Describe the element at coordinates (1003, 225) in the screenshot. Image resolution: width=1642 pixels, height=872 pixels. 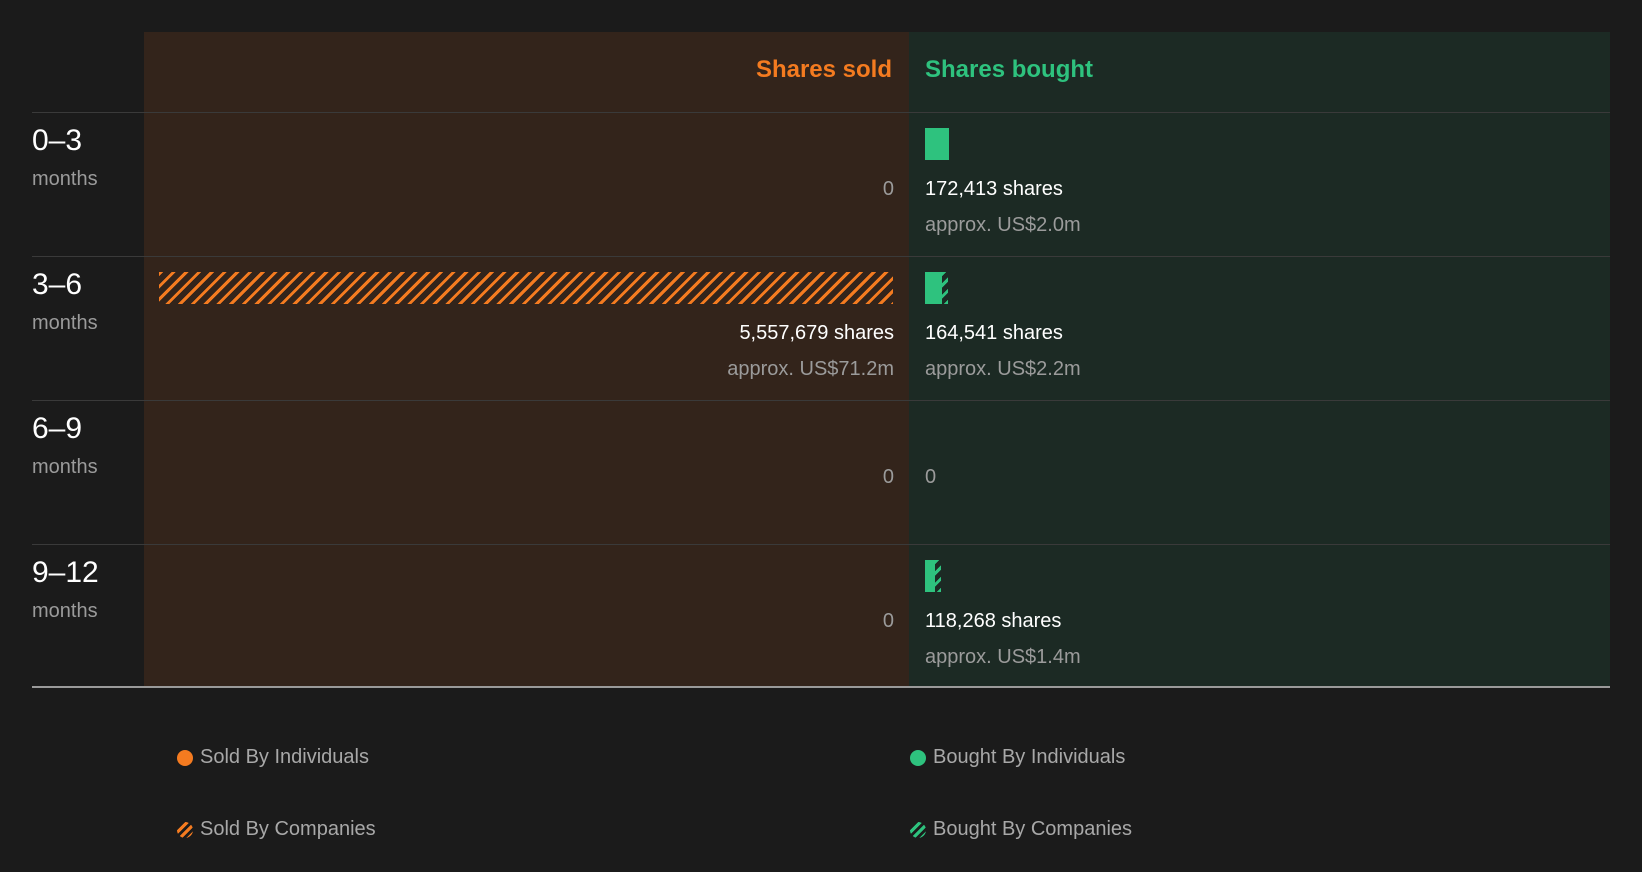
I see `bought-approx: approx. US$2.0m` at that location.